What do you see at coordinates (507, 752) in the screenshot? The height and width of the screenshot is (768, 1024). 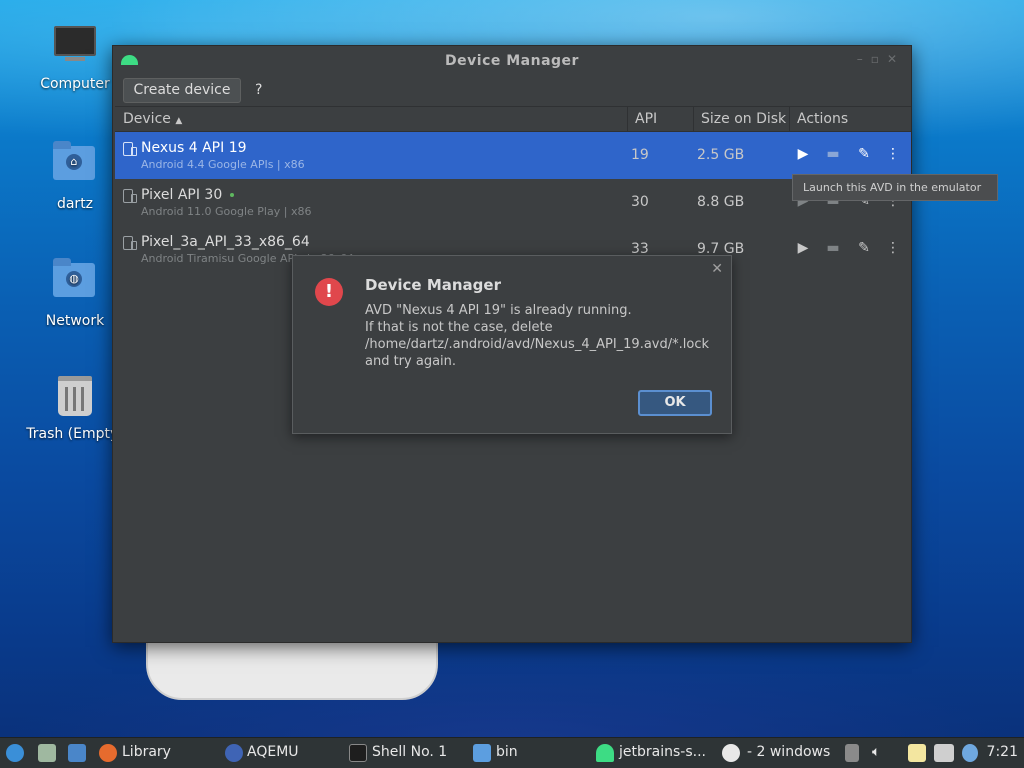 I see `taskbar-item-bin: bin` at bounding box center [507, 752].